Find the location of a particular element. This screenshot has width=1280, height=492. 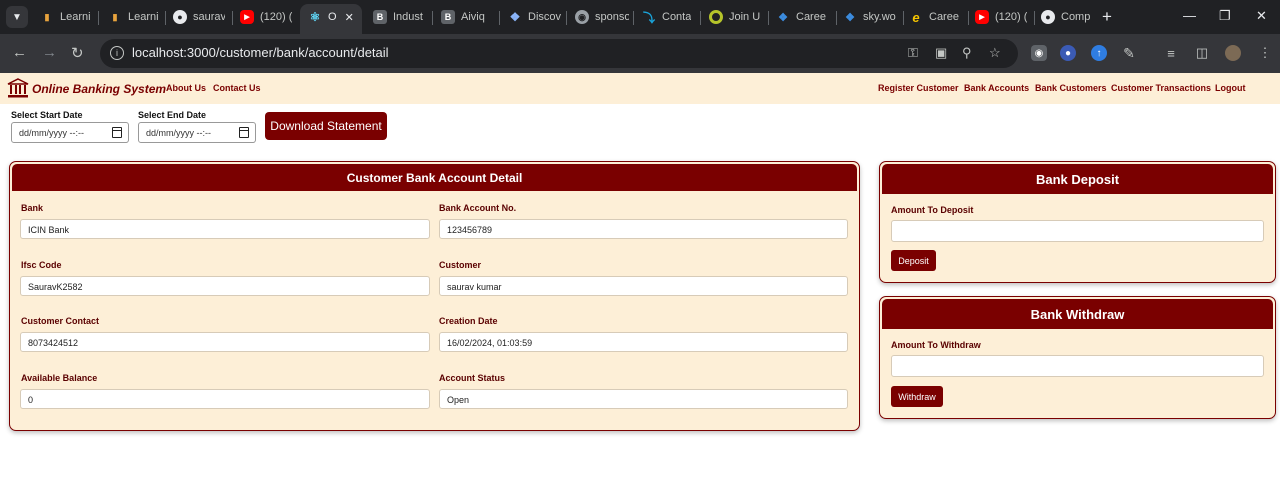

browser-tab: ⤵ Conta is located at coordinates (669, 17).